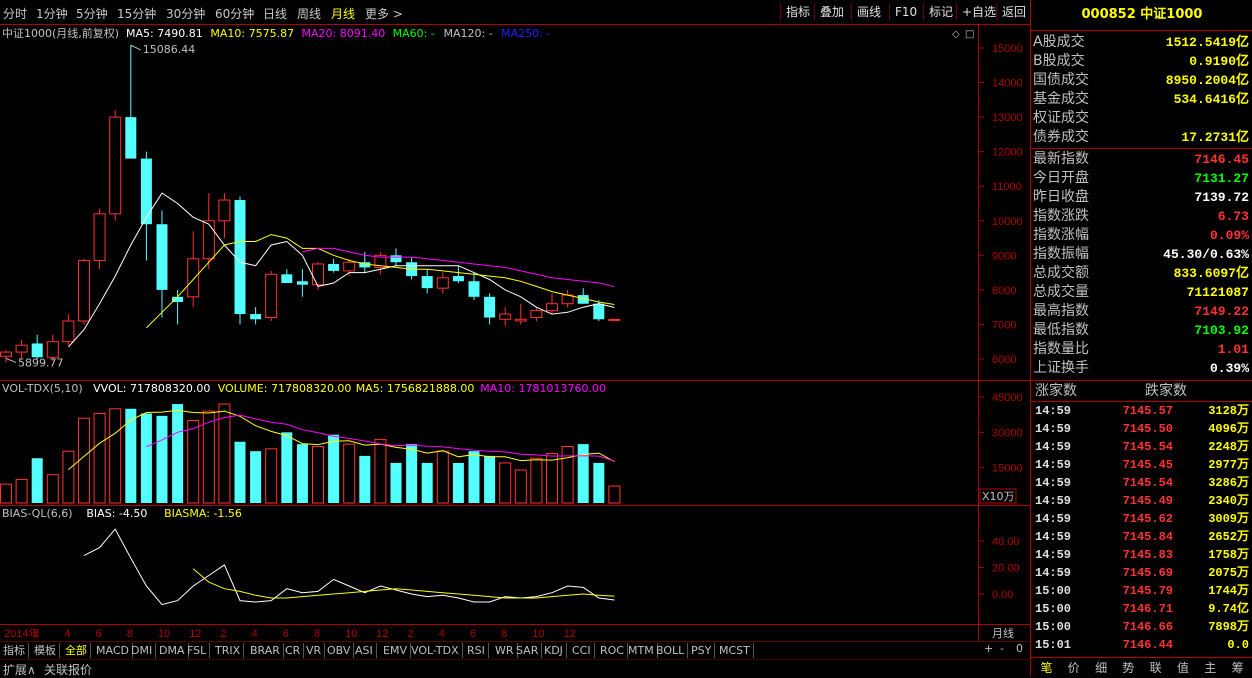 This screenshot has width=1252, height=678. Describe the element at coordinates (197, 650) in the screenshot. I see `indicator-tab: FSL` at that location.